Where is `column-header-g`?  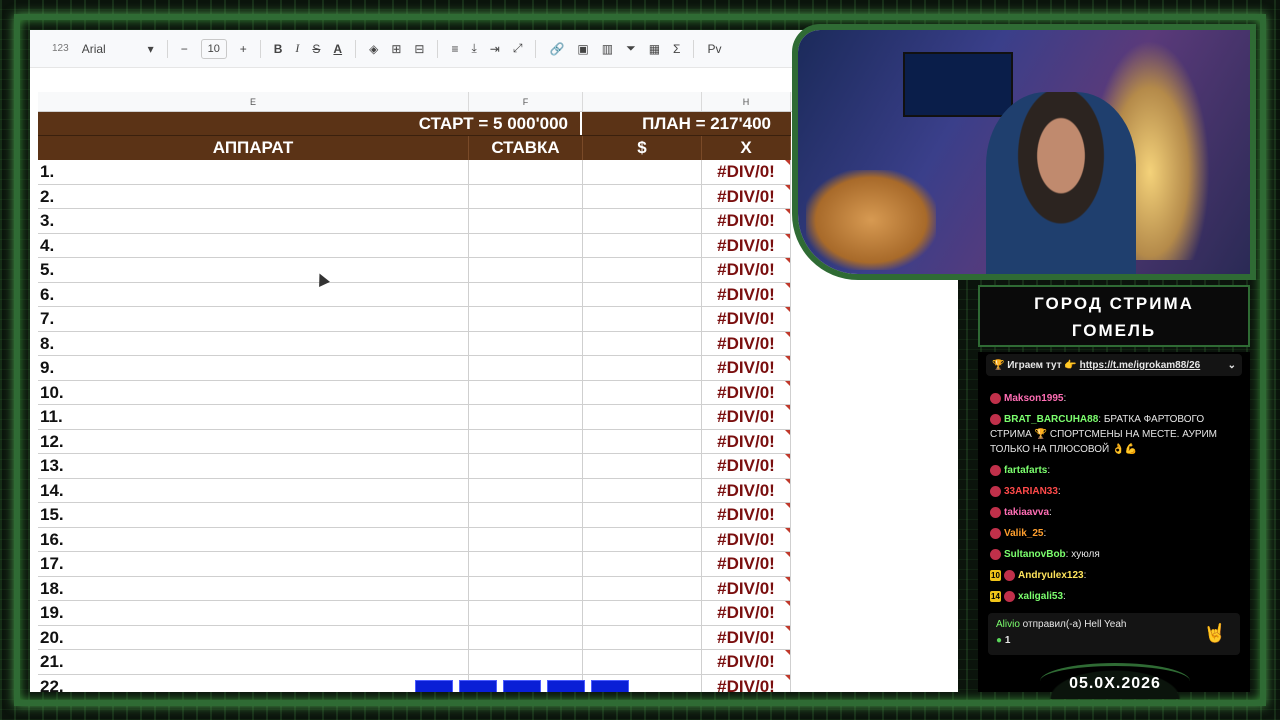
column-header-g is located at coordinates (642, 101).